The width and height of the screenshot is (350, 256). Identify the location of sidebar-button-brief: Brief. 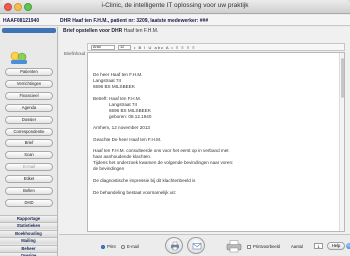
(29, 143).